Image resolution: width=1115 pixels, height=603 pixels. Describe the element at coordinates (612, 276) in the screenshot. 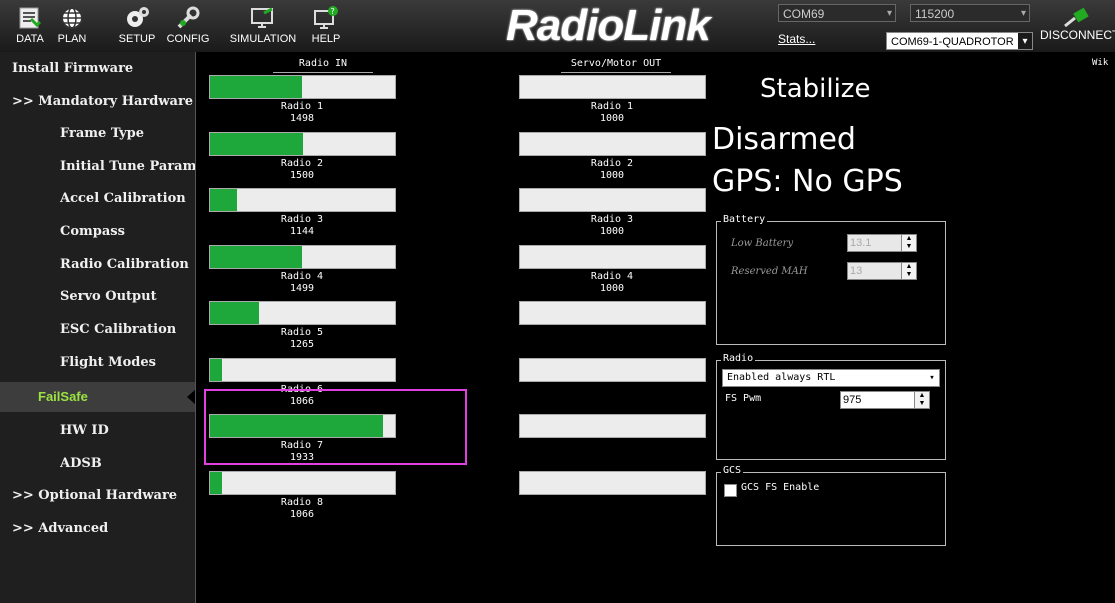

I see `servo-out-channel-name: Radio 4` at that location.